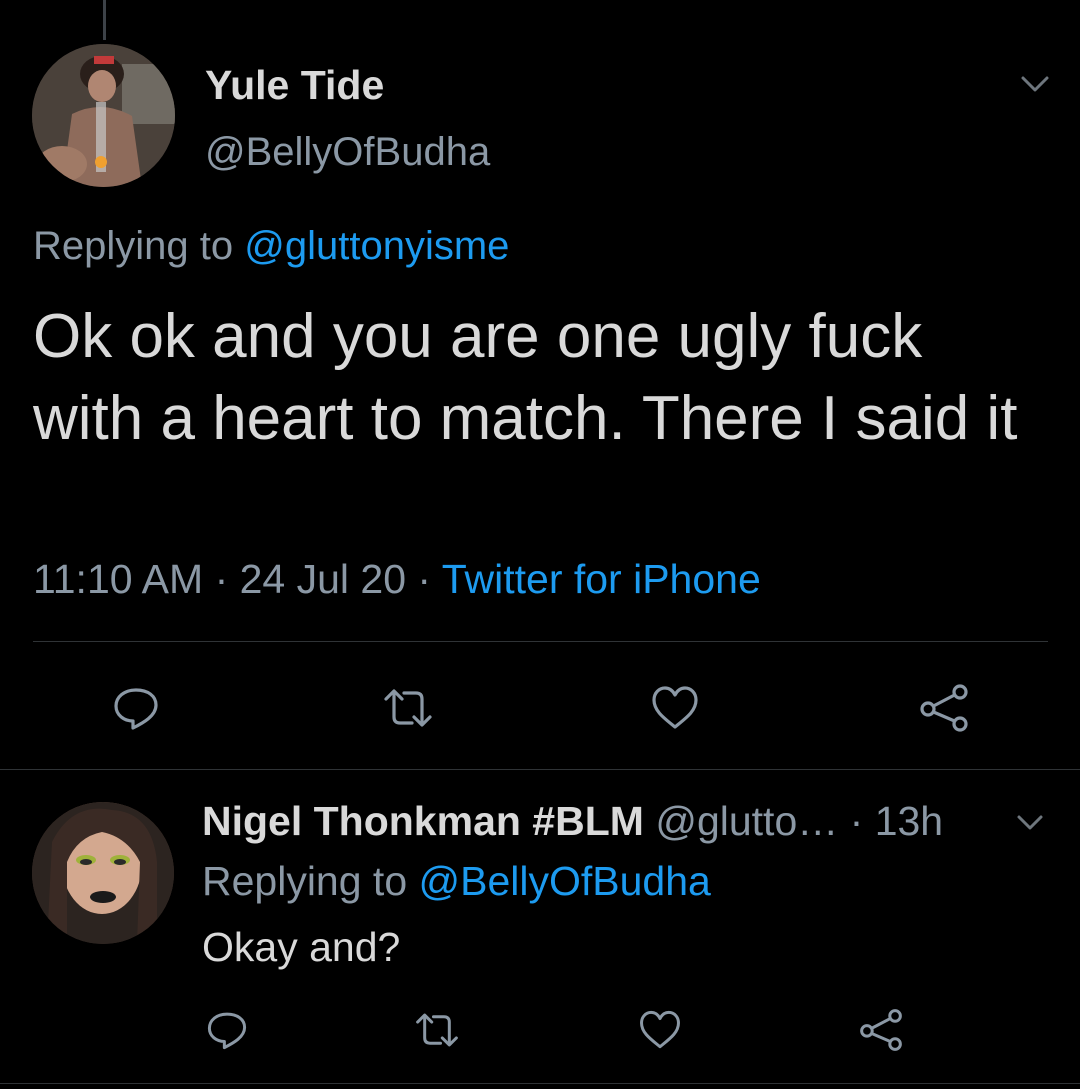 The height and width of the screenshot is (1089, 1080). What do you see at coordinates (294, 85) in the screenshot?
I see `display-name: Yule Tide` at bounding box center [294, 85].